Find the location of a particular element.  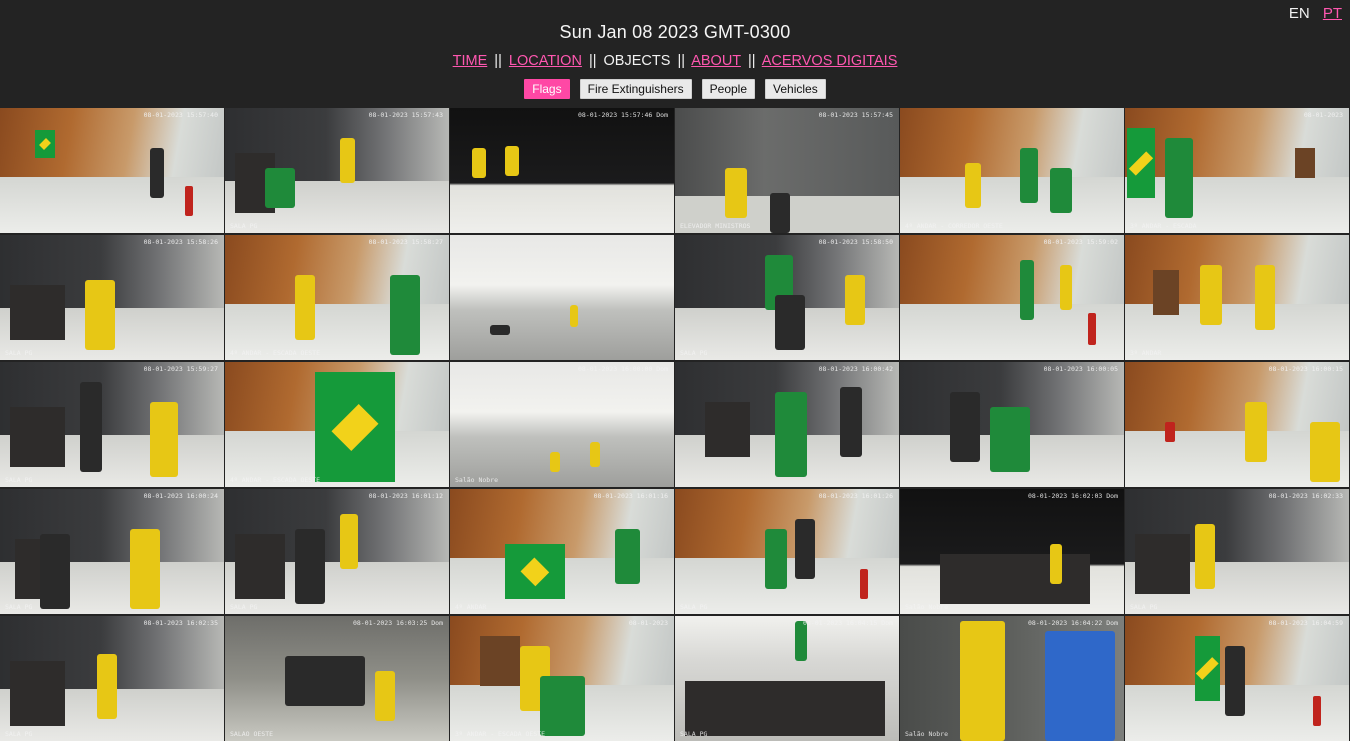

nav-time: TIME is located at coordinates (470, 61).